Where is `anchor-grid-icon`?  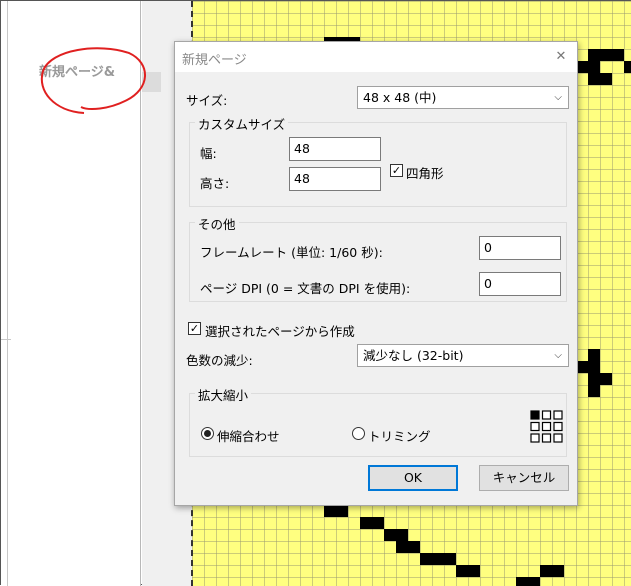
anchor-grid-icon is located at coordinates (546, 426).